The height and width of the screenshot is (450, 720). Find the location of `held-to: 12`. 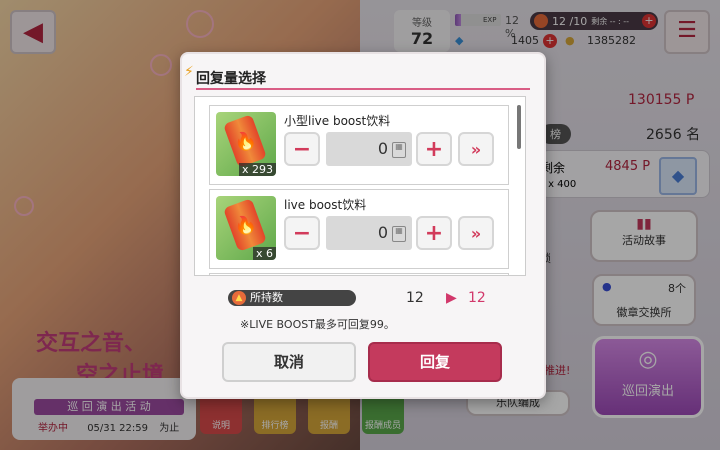

held-to: 12 is located at coordinates (477, 298).